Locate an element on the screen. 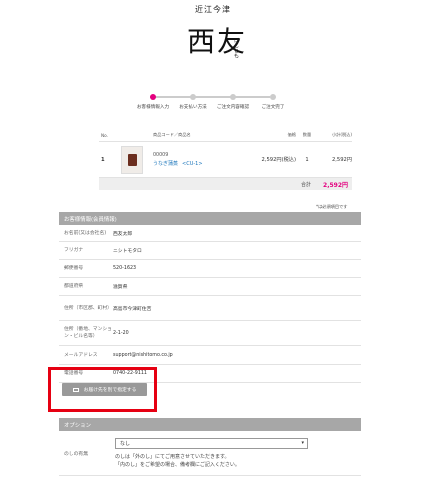 This screenshot has width=430, height=479. item-name-cell: 00009 うなぎ蒲蒸 <CU-1> is located at coordinates (200, 160).